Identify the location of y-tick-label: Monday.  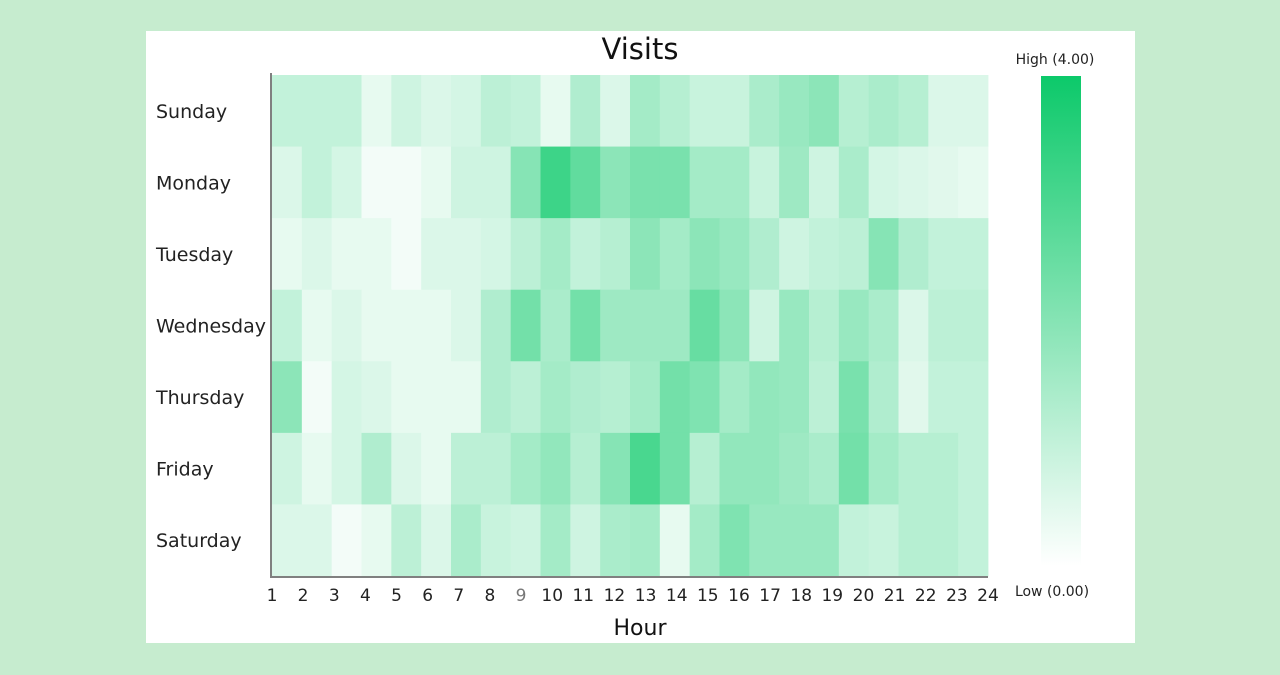
(193, 183).